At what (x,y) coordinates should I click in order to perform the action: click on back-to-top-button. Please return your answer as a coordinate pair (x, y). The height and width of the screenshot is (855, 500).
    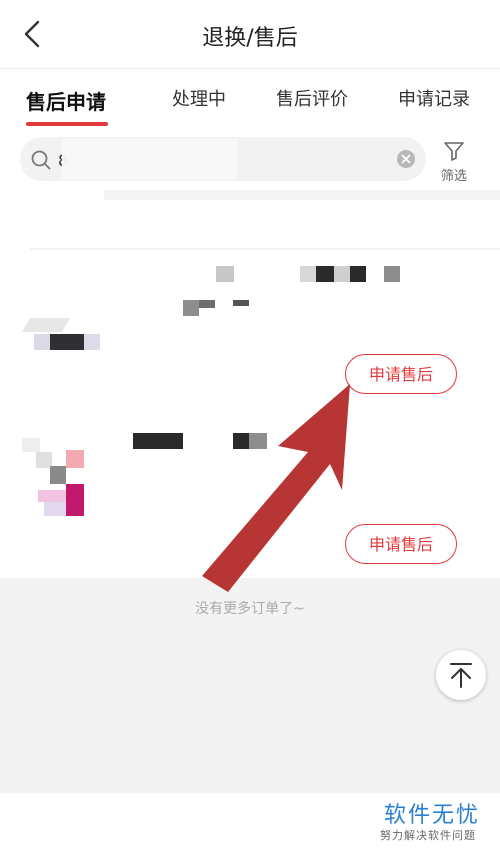
    Looking at the image, I should click on (461, 675).